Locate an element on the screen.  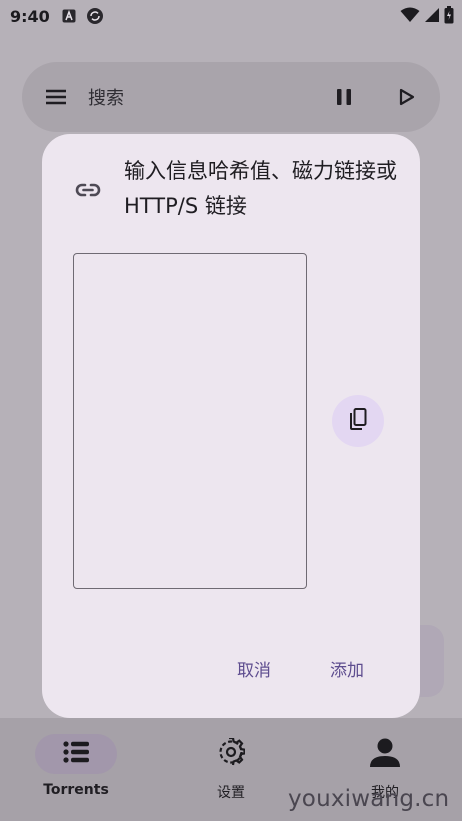
paste-button is located at coordinates (358, 421).